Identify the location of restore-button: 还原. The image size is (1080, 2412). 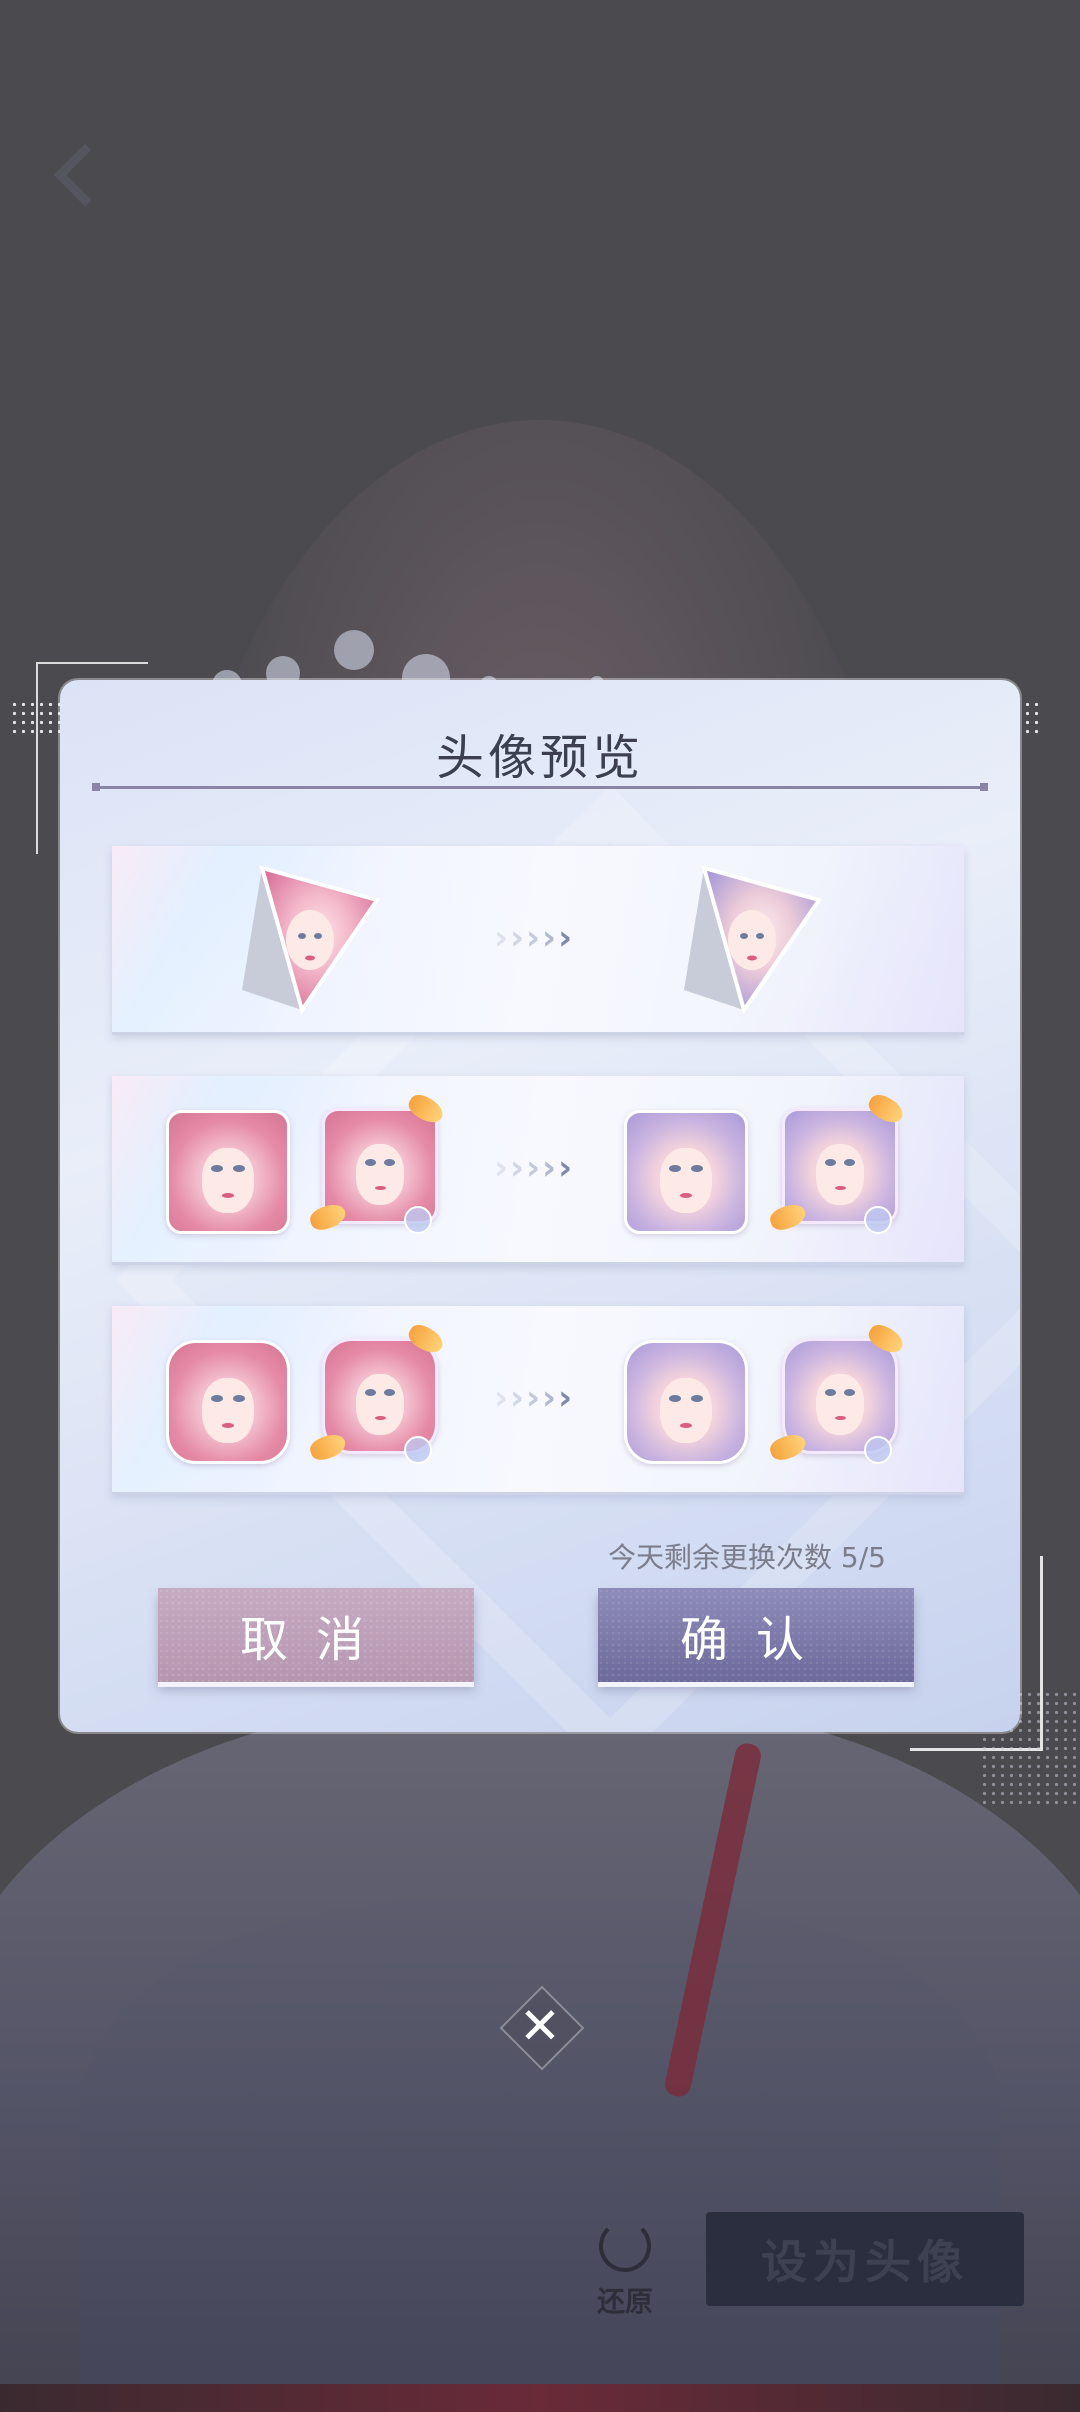
(625, 2270).